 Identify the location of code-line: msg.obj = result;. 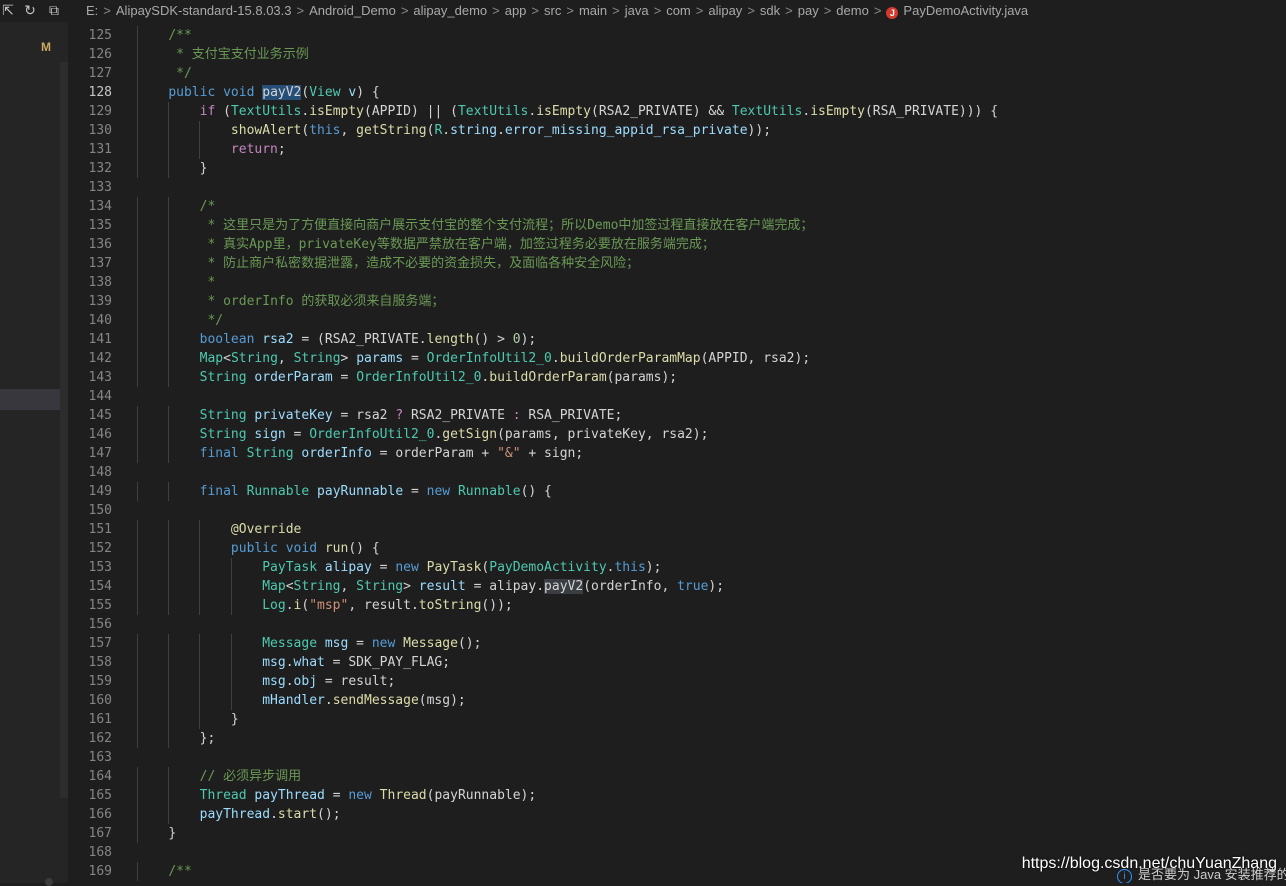
(711, 681).